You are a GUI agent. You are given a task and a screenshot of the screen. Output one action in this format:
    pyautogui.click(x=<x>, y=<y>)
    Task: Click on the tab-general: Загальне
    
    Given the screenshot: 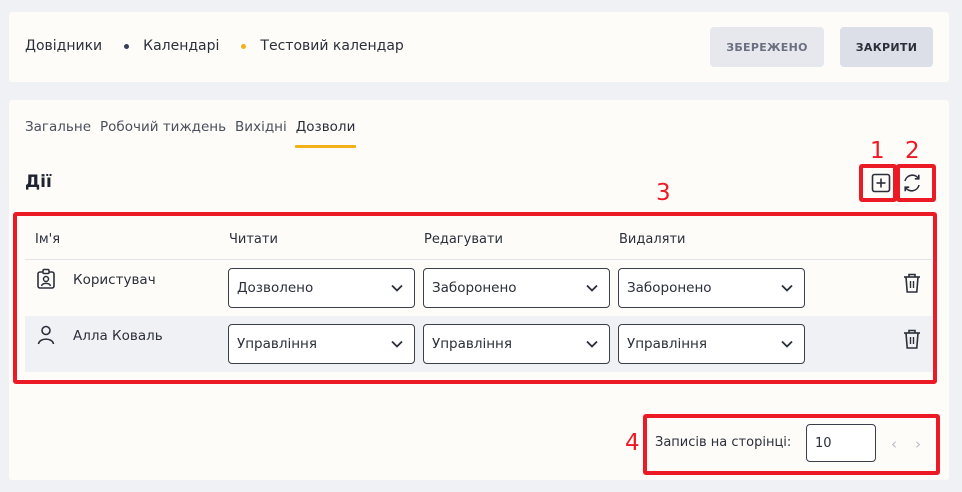 What is the action you would take?
    pyautogui.click(x=58, y=127)
    